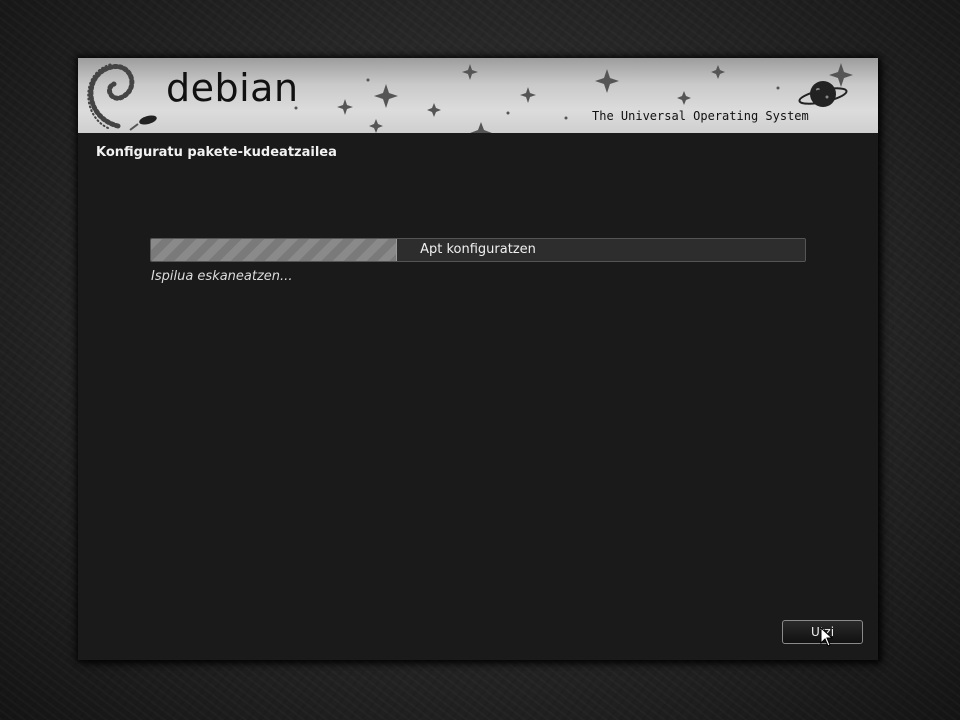 This screenshot has height=720, width=960. What do you see at coordinates (143, 123) in the screenshot?
I see `rocket-icon` at bounding box center [143, 123].